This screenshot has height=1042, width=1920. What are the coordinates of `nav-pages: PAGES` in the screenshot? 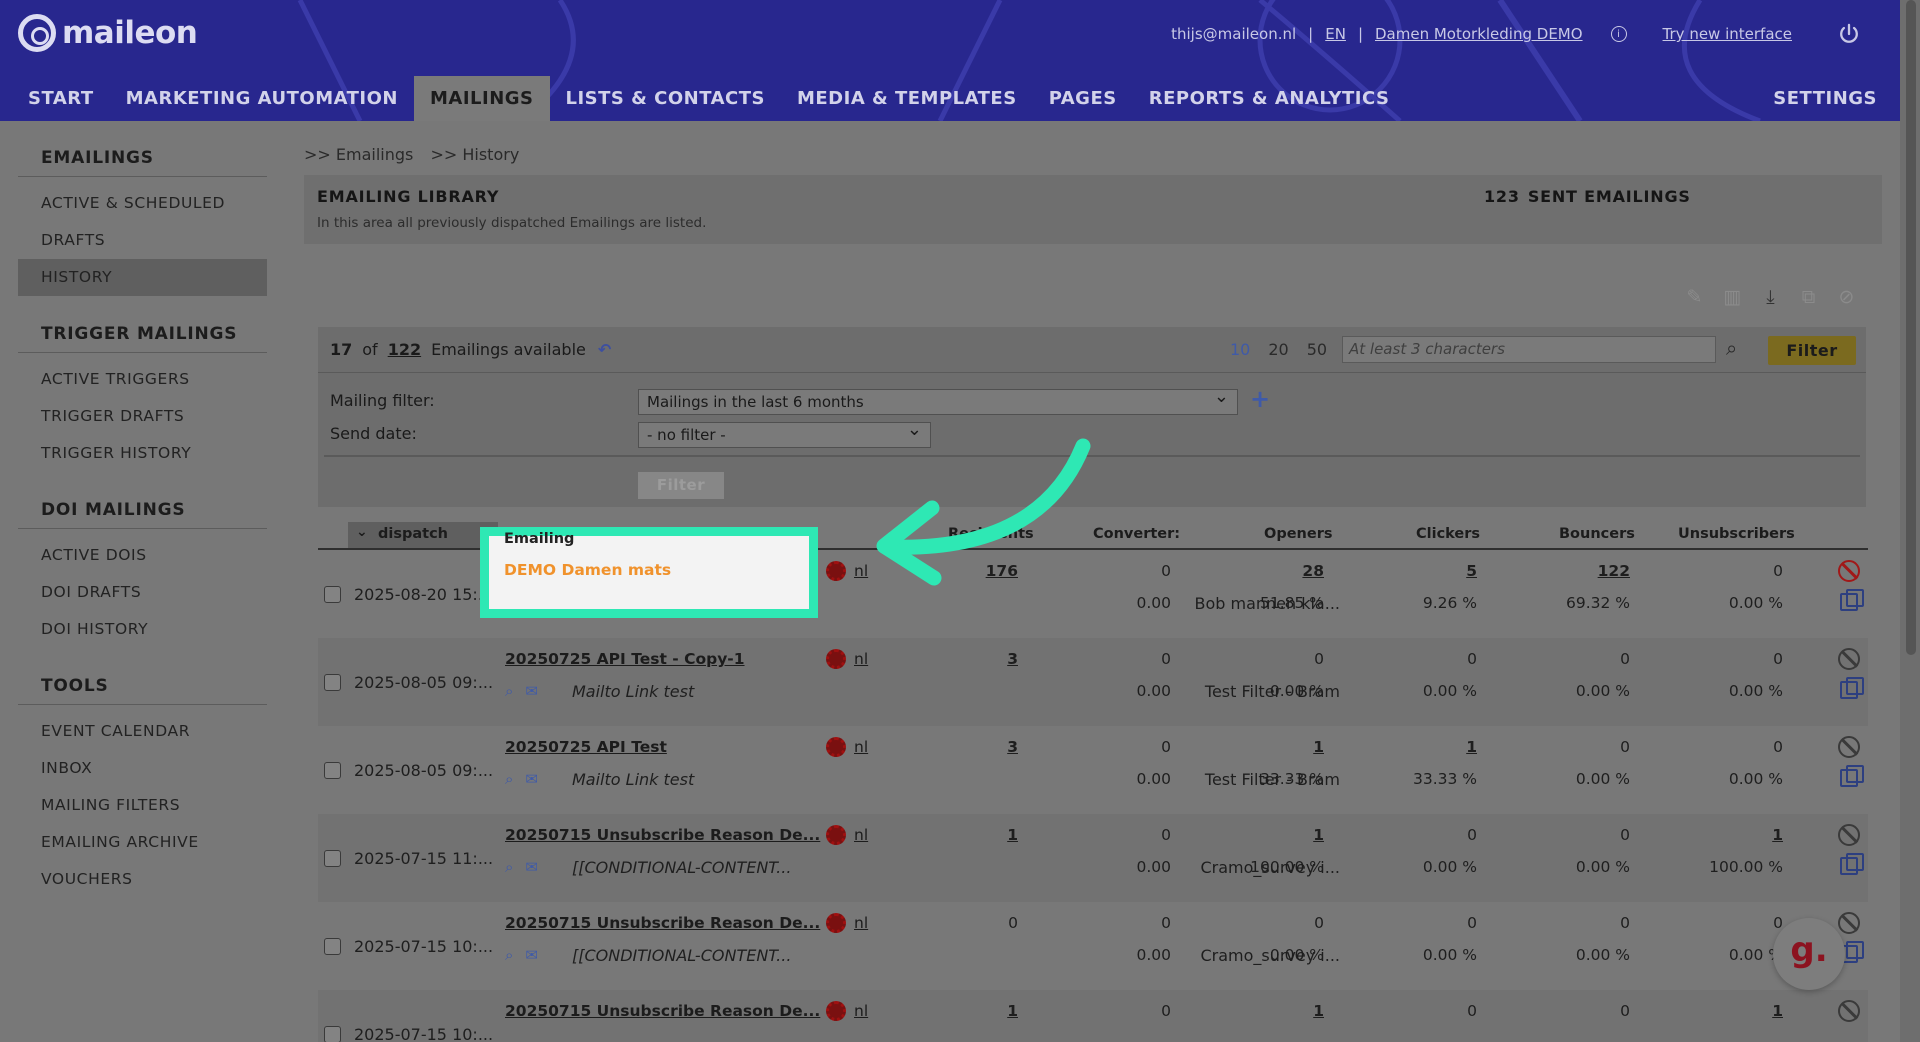 It's located at (1083, 98).